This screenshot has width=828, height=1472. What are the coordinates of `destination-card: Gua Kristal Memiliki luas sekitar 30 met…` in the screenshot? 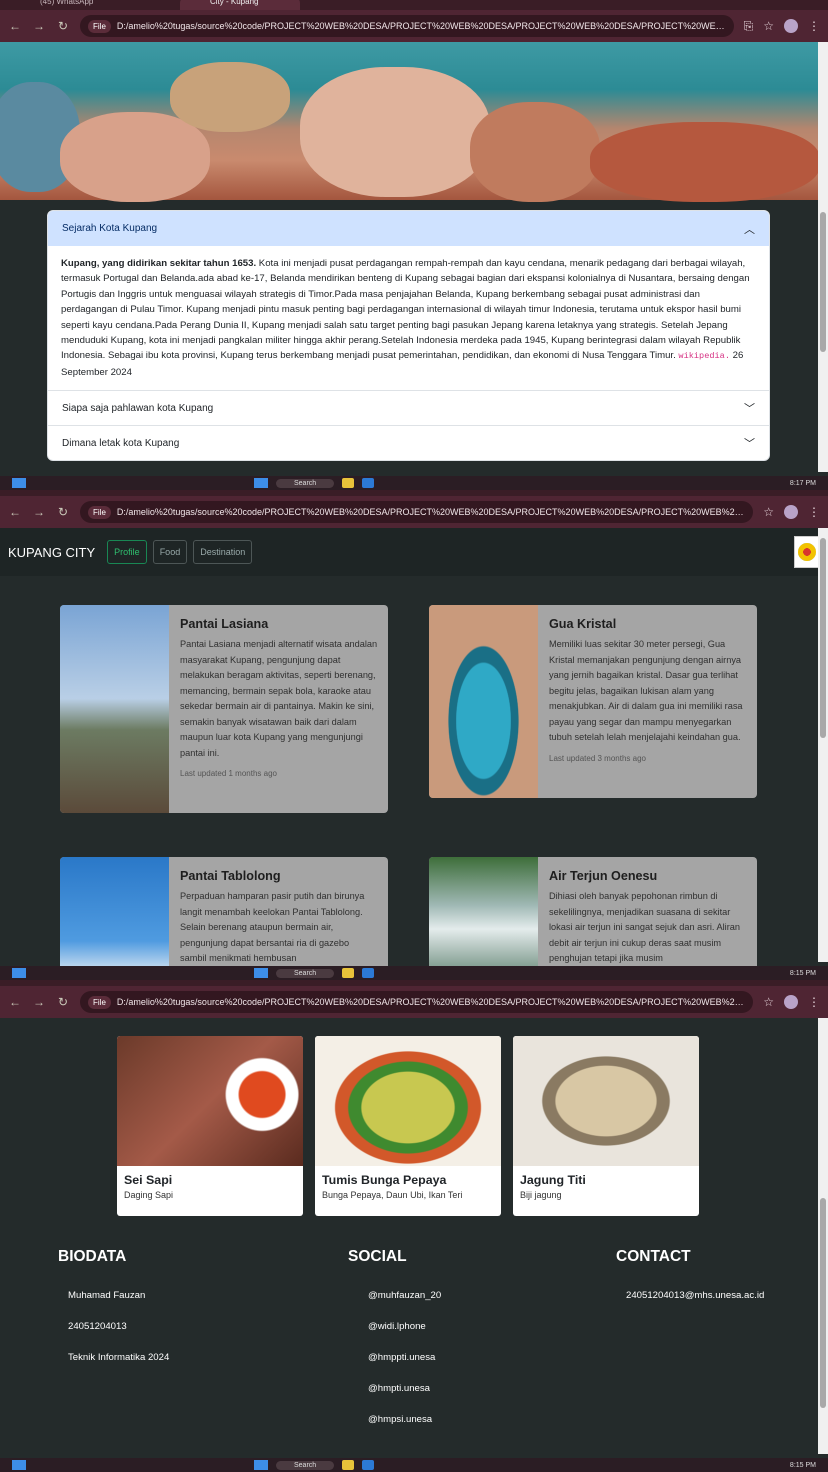 It's located at (593, 701).